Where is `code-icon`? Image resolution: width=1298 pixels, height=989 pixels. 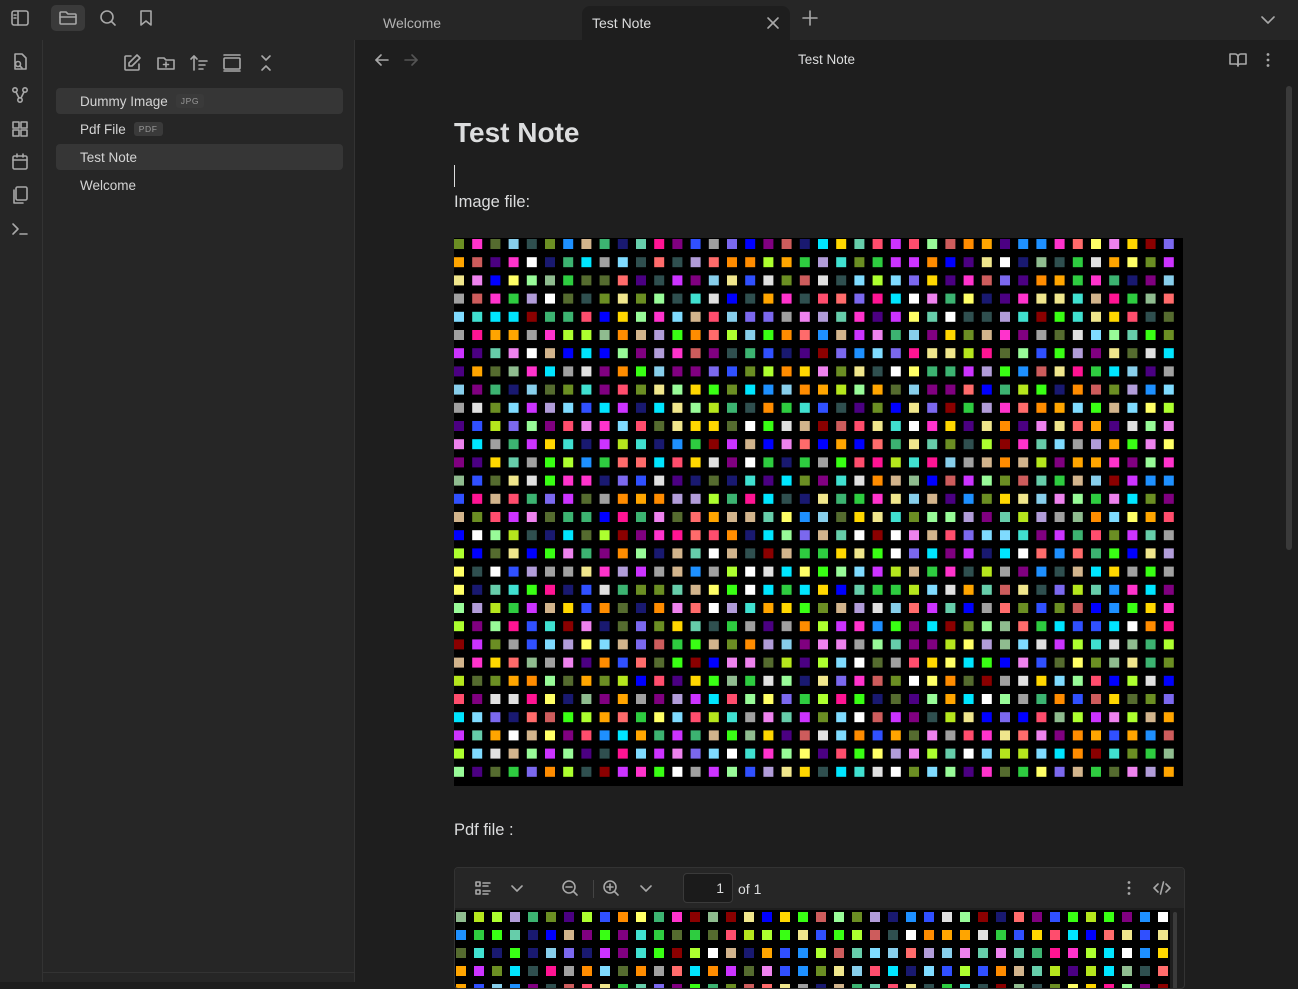
code-icon is located at coordinates (1162, 888).